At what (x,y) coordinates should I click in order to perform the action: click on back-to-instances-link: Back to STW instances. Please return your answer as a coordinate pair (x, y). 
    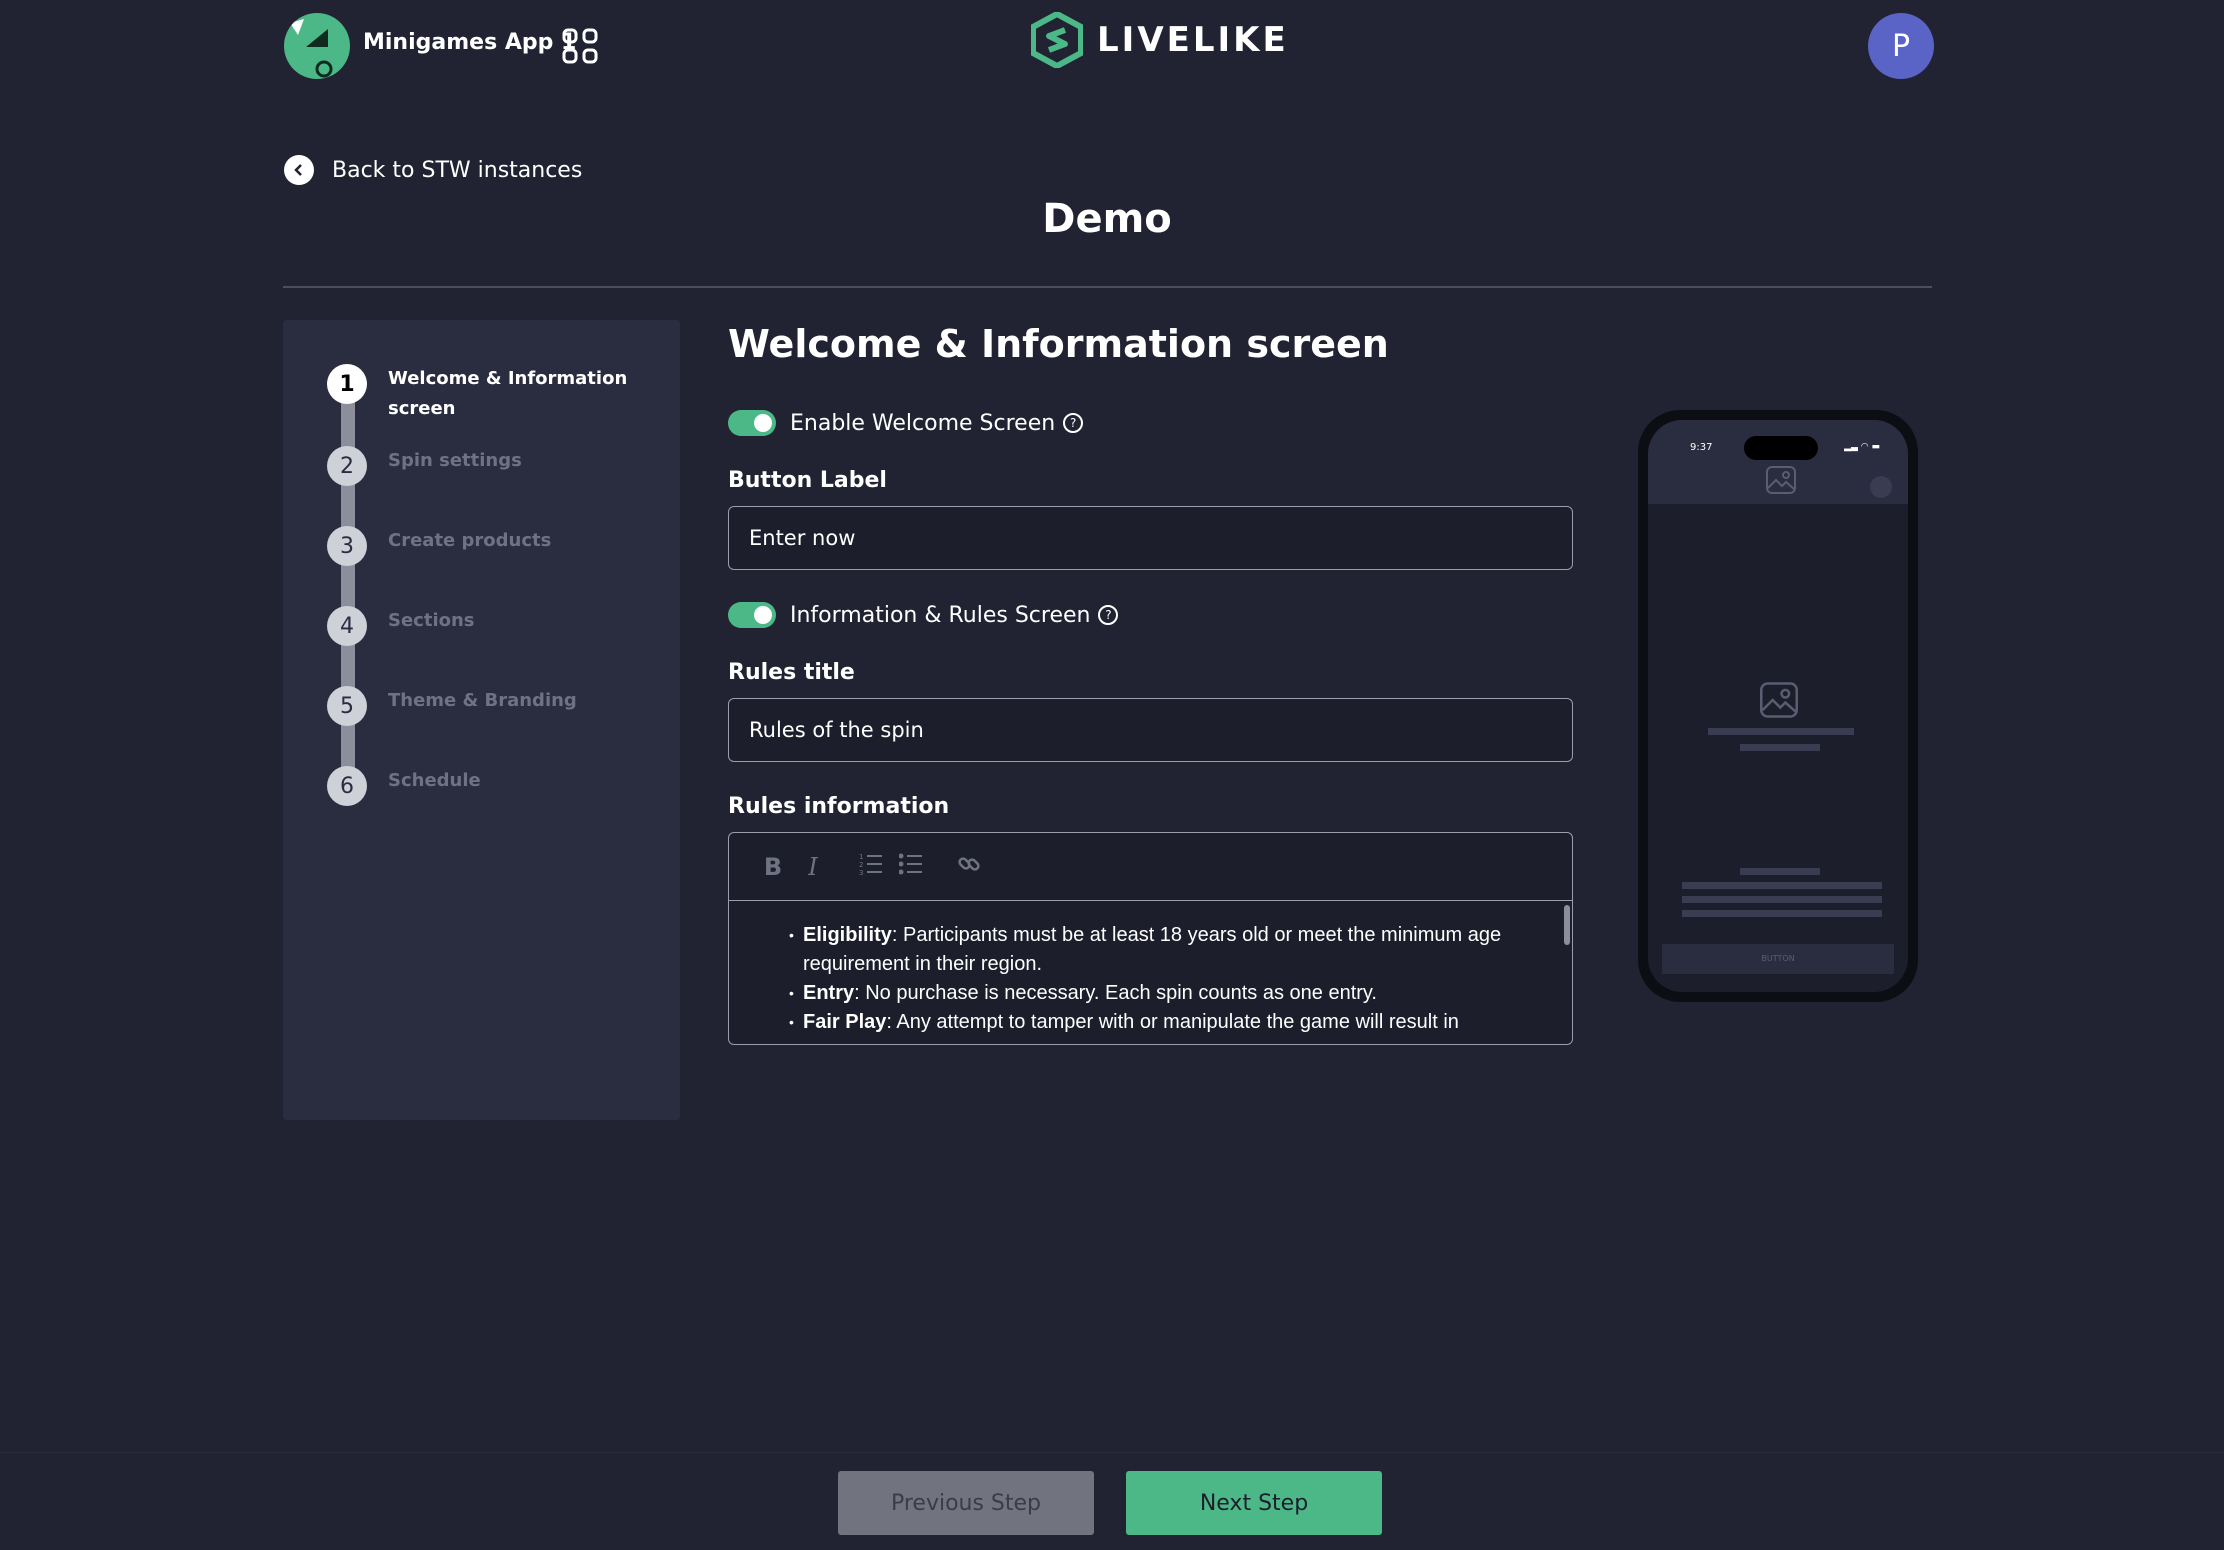
    Looking at the image, I should click on (433, 170).